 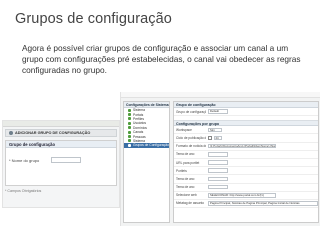 What do you see at coordinates (66, 160) in the screenshot?
I see `group-name-input` at bounding box center [66, 160].